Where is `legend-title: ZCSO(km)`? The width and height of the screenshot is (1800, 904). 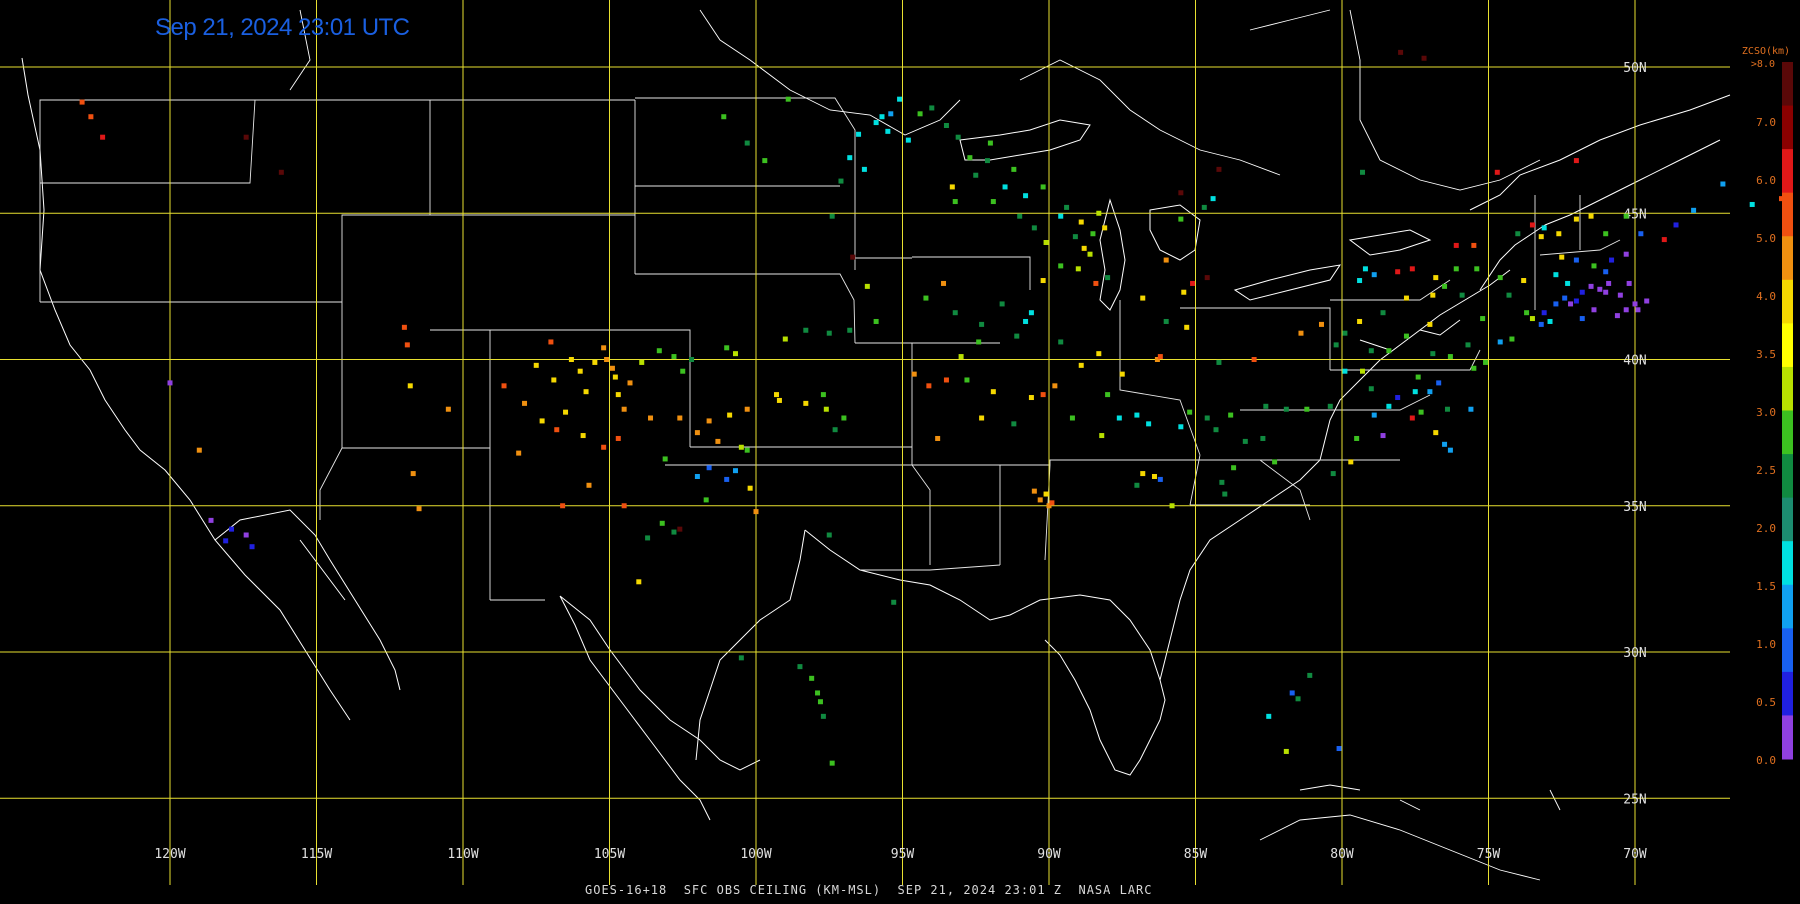
legend-title: ZCSO(km) is located at coordinates (1766, 51).